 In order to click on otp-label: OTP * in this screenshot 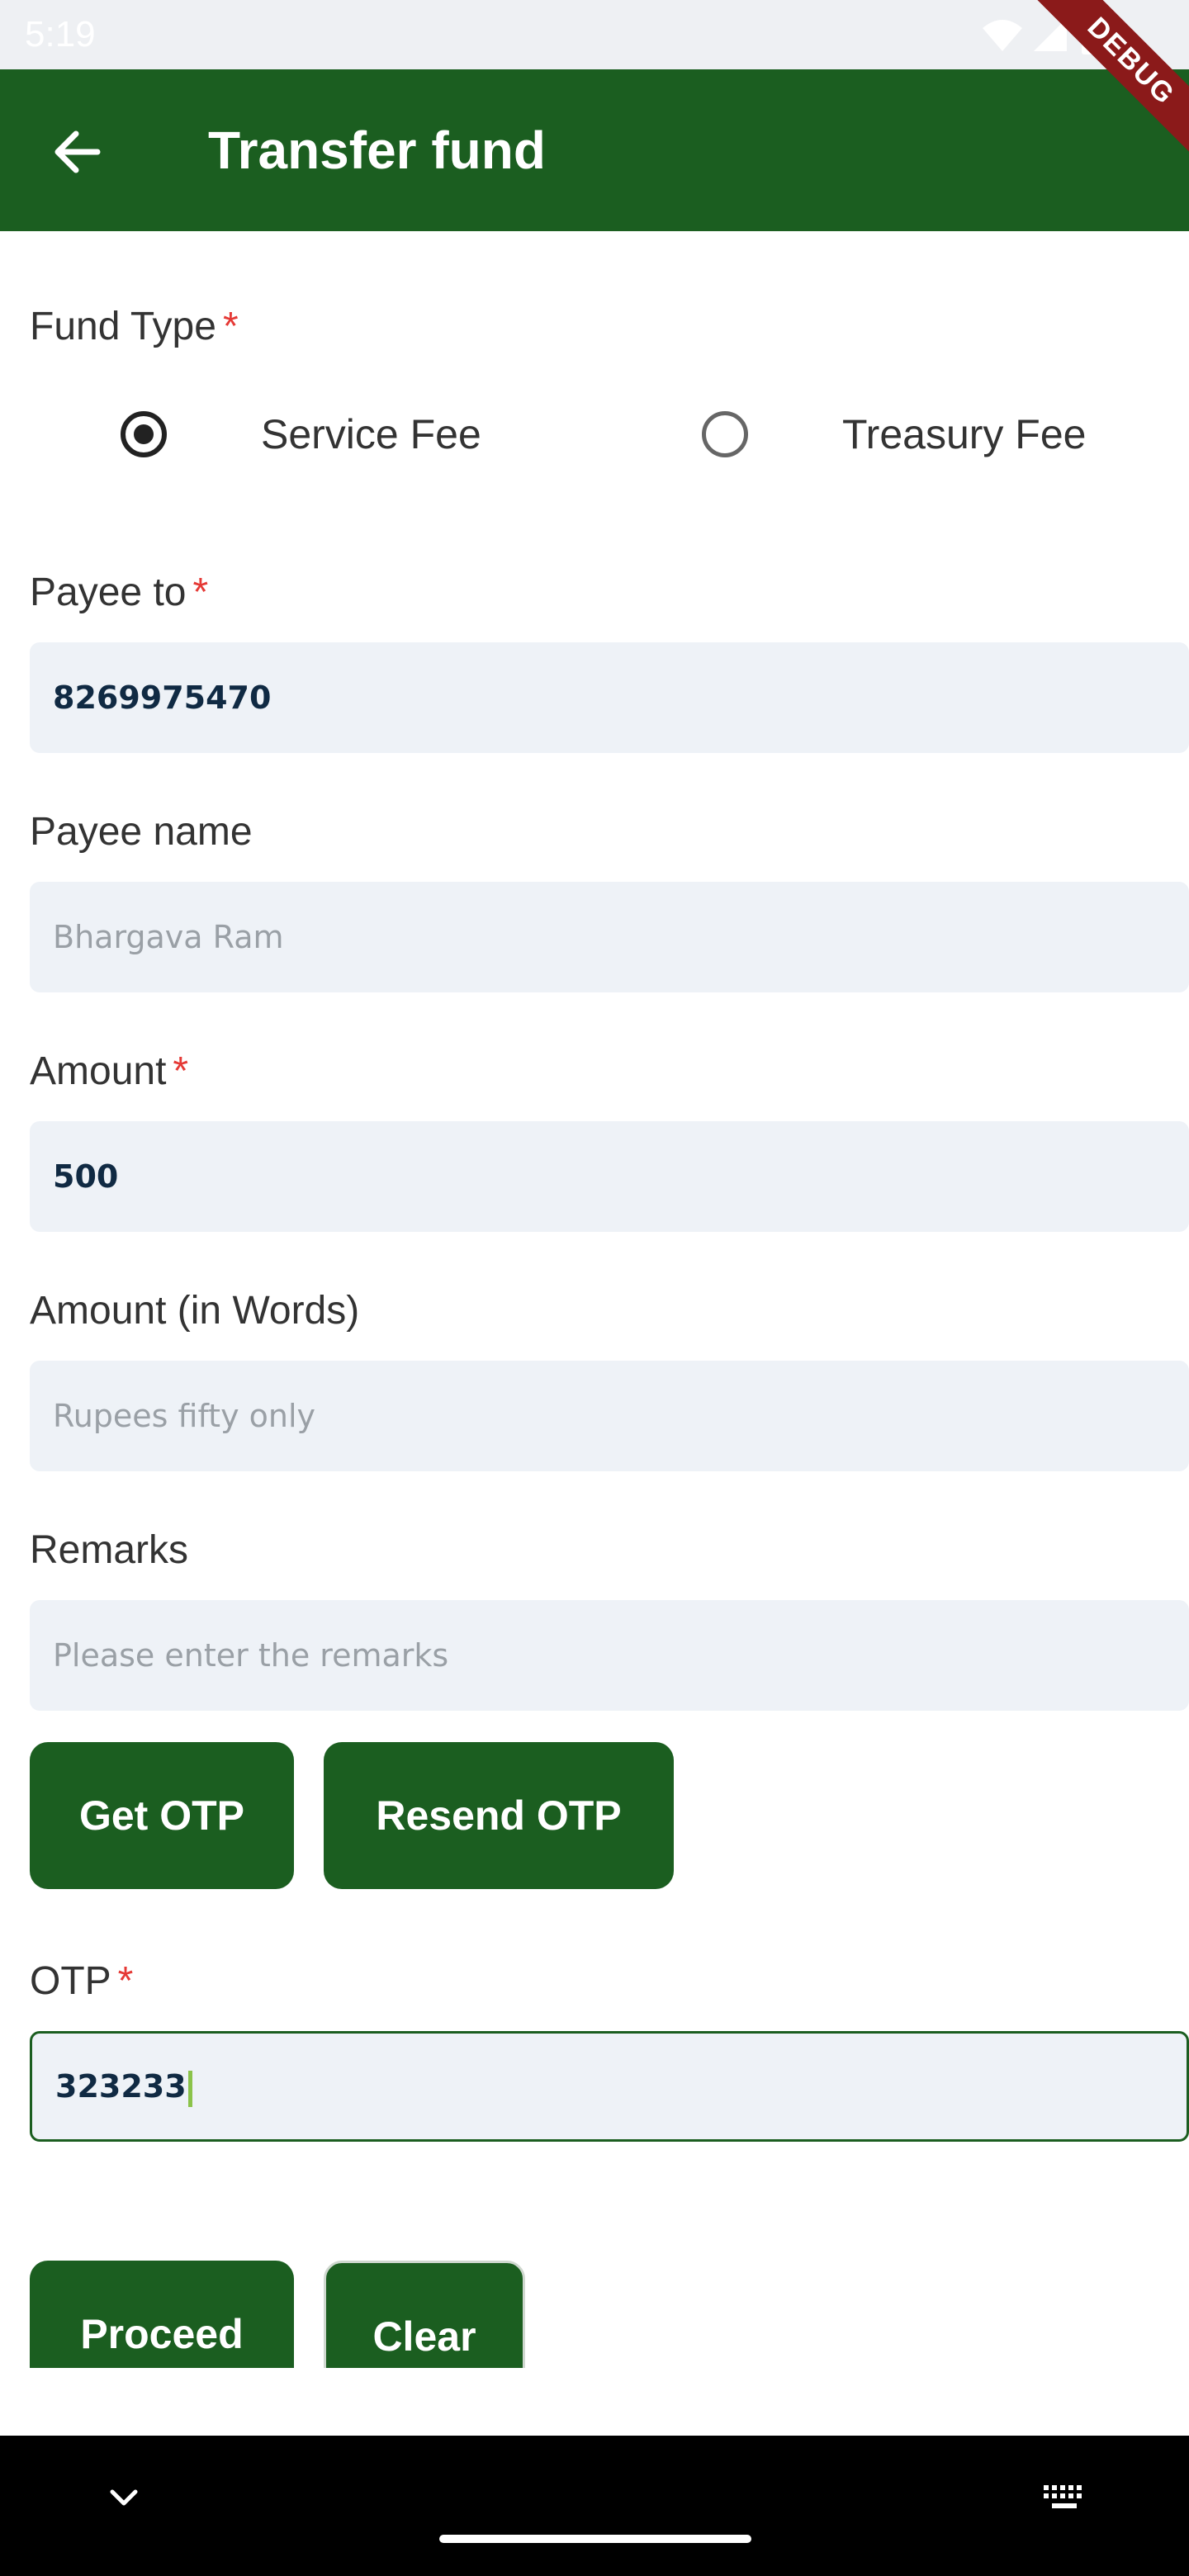, I will do `click(81, 1981)`.